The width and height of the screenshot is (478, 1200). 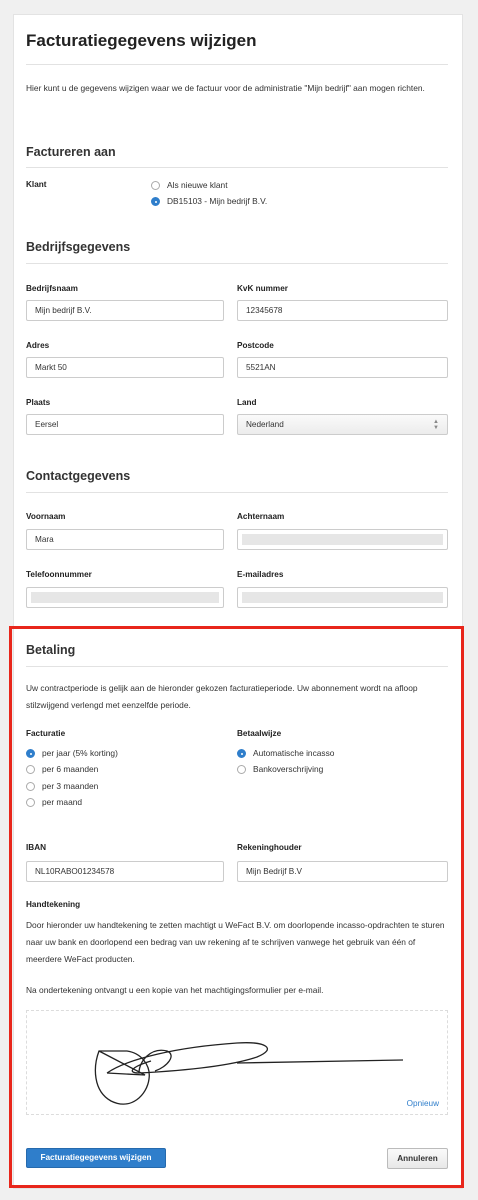 I want to click on postcode-label: Postcode, so click(x=255, y=345).